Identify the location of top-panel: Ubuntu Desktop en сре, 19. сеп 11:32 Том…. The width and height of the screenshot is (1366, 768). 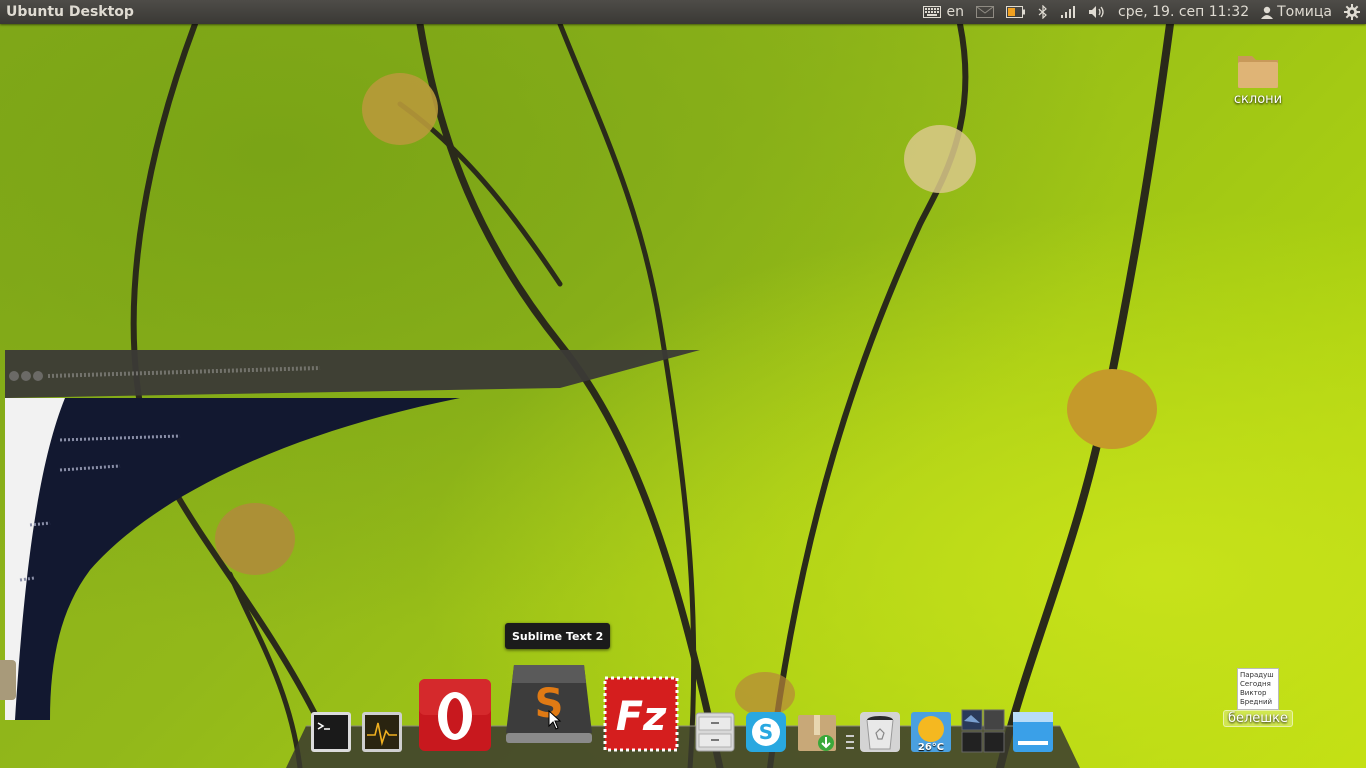
(683, 12).